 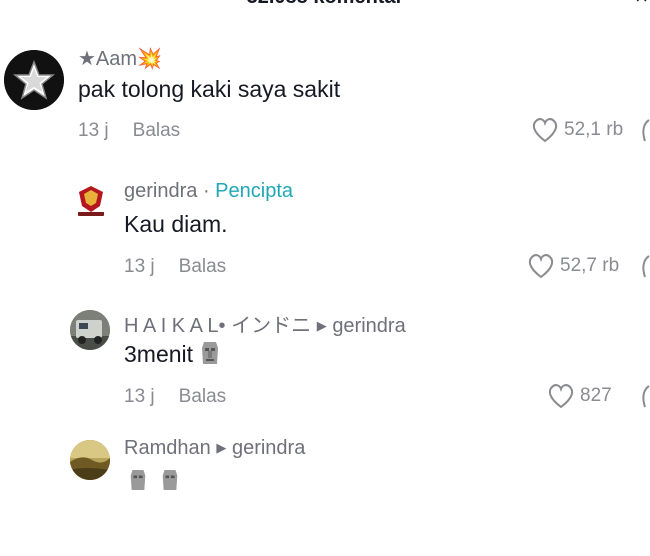 What do you see at coordinates (209, 89) in the screenshot?
I see `comment-text: pak tolong kaki saya sakit` at bounding box center [209, 89].